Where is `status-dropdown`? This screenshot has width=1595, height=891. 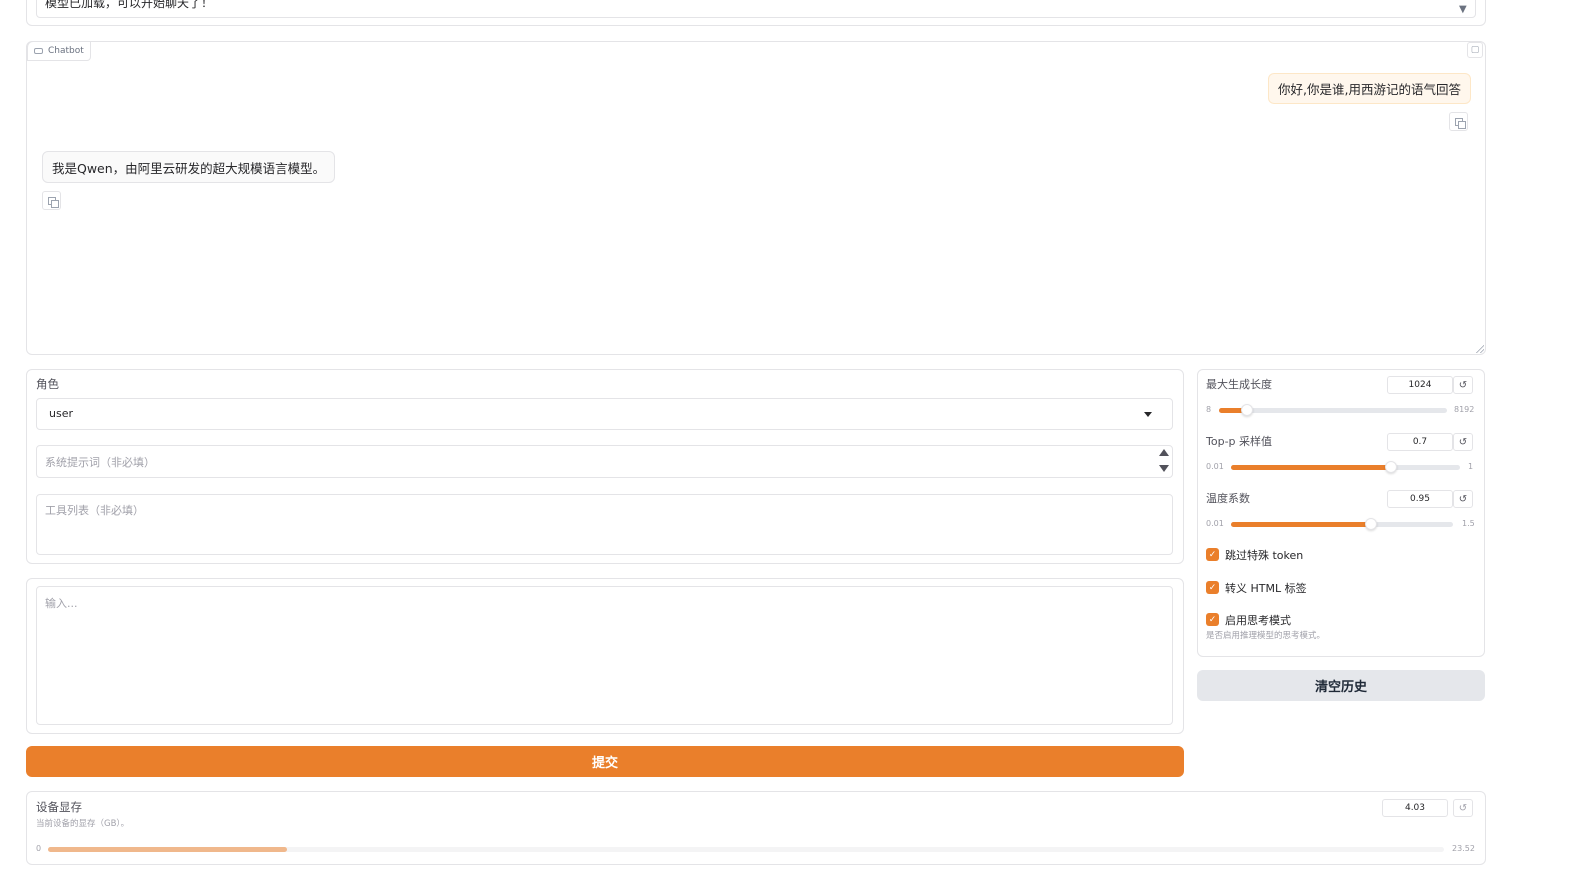
status-dropdown is located at coordinates (756, 9).